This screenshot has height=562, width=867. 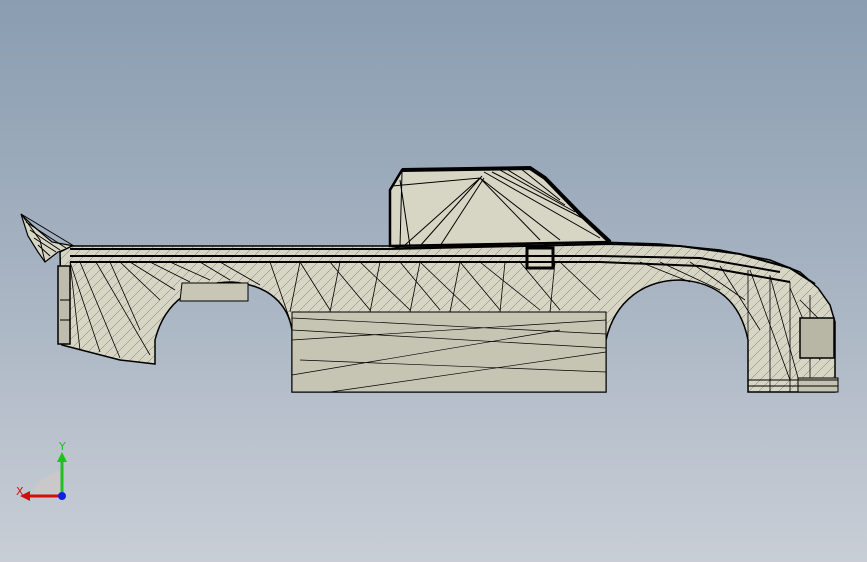 I want to click on door-handle, so click(x=540, y=258).